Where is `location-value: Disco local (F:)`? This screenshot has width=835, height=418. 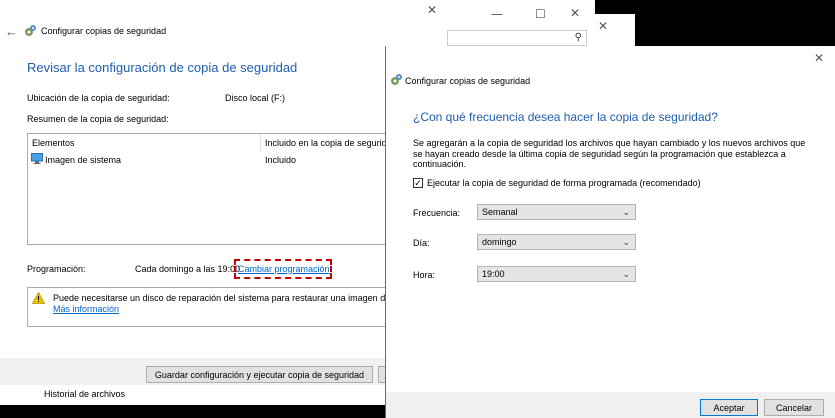 location-value: Disco local (F:) is located at coordinates (255, 98).